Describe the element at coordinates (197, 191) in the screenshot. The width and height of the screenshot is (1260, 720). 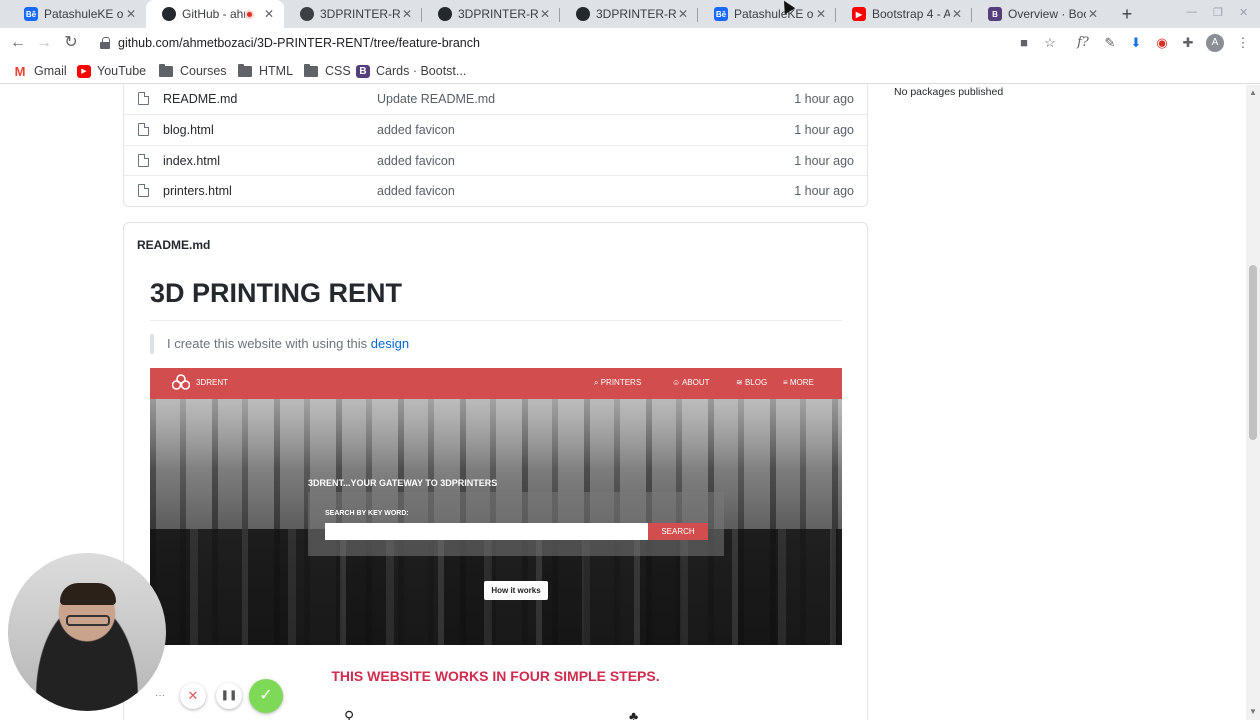
I see `file-name-link: printers.html` at that location.